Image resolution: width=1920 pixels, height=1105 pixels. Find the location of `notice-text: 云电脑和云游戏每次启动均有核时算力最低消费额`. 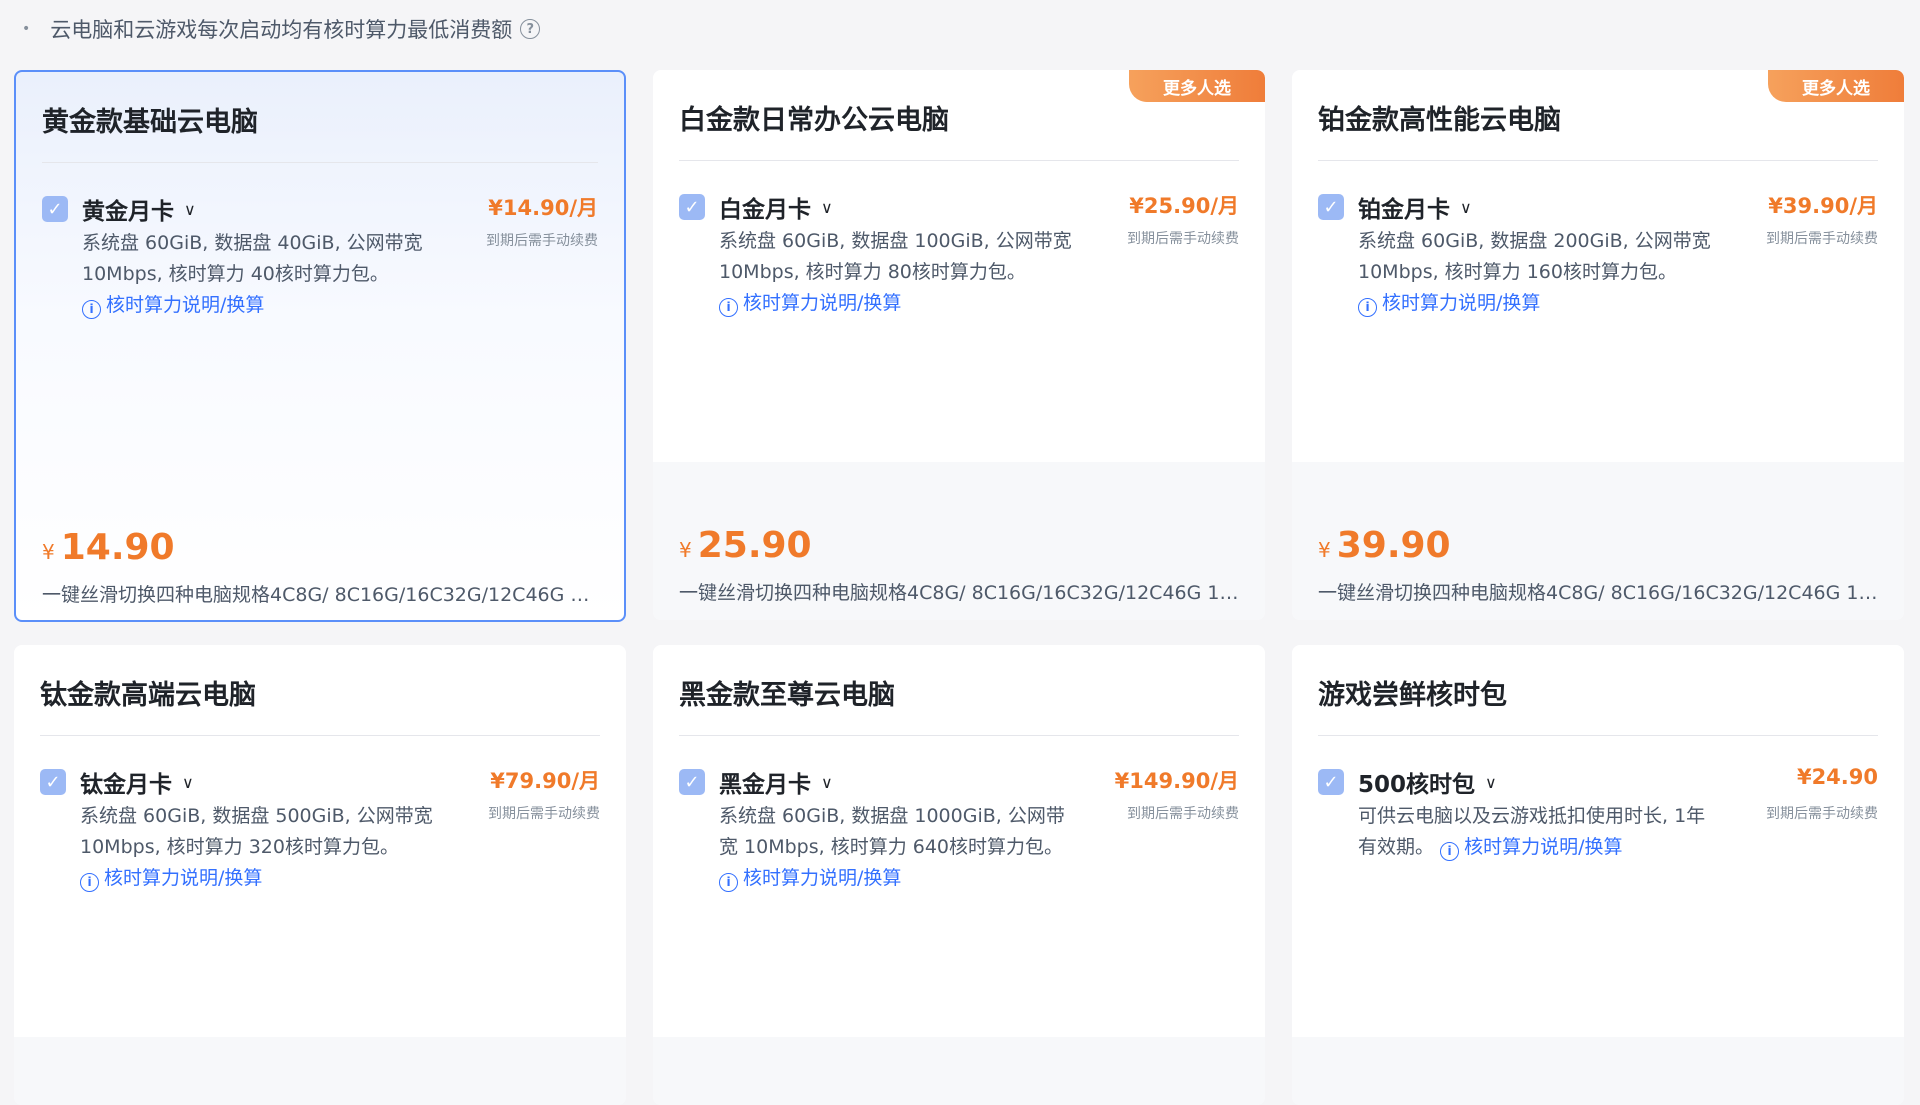

notice-text: 云电脑和云游戏每次启动均有核时算力最低消费额 is located at coordinates (281, 30).